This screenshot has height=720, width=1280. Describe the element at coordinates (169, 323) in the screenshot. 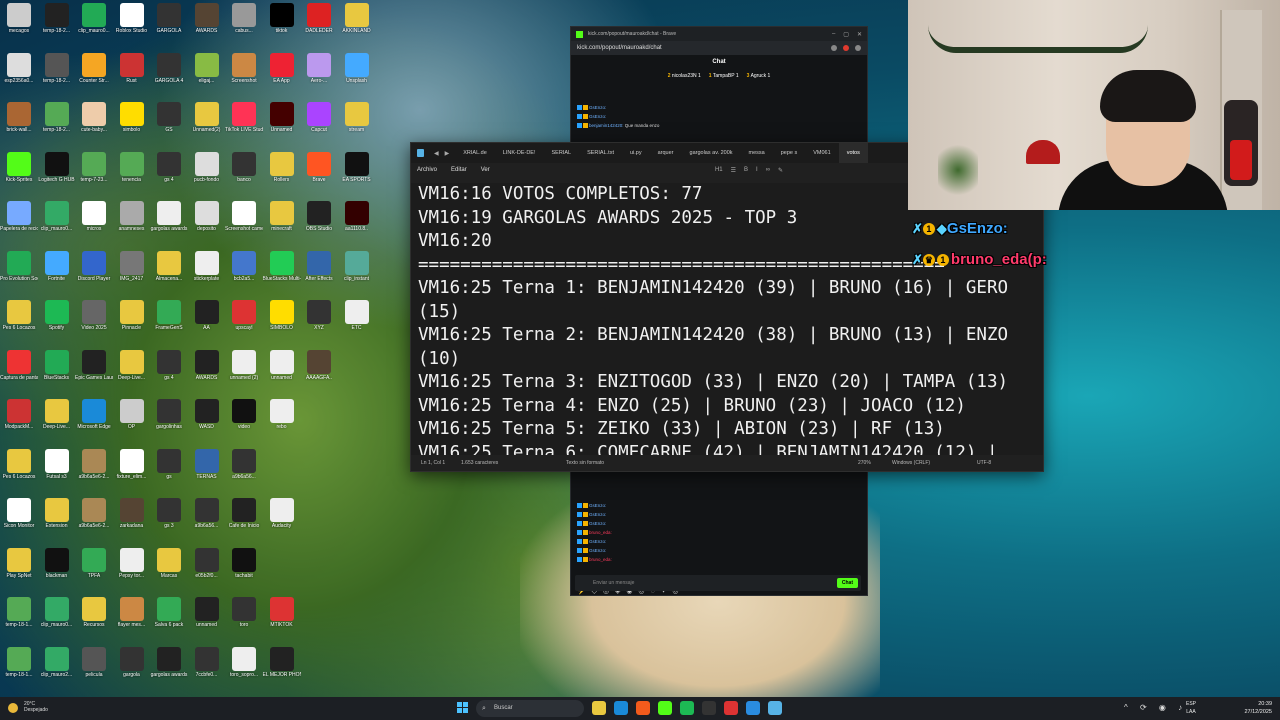

I see `desktop-icon: FrameGenS` at that location.